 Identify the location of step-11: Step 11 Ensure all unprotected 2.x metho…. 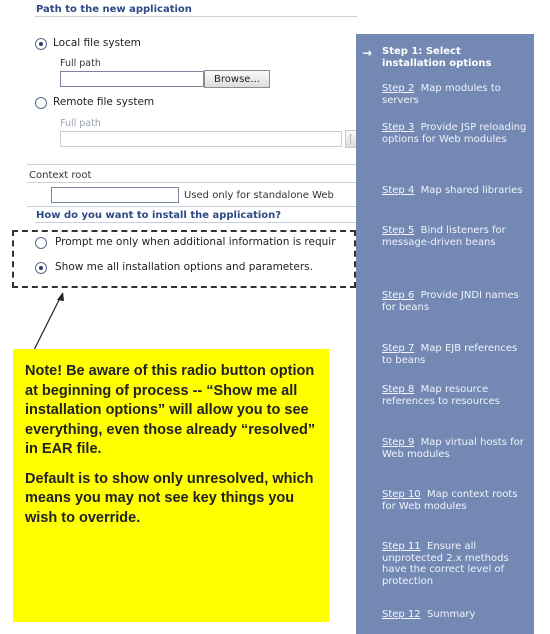
(454, 564).